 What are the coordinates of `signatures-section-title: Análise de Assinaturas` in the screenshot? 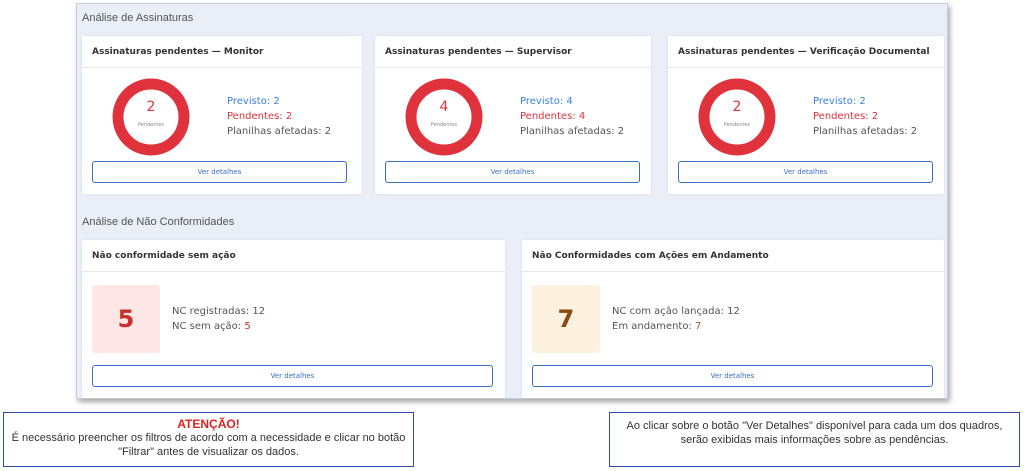 It's located at (138, 18).